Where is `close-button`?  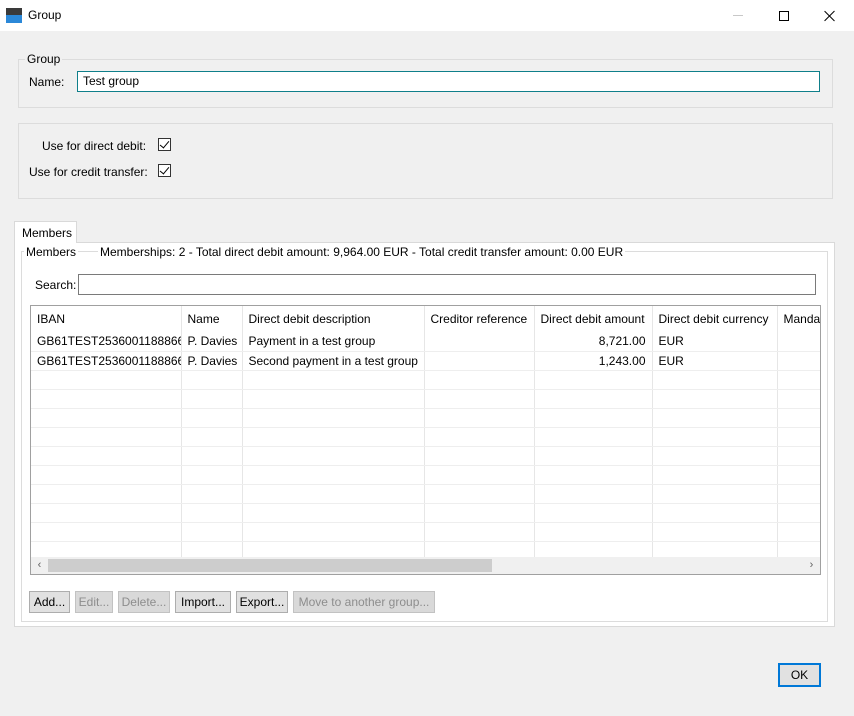
close-button is located at coordinates (830, 15).